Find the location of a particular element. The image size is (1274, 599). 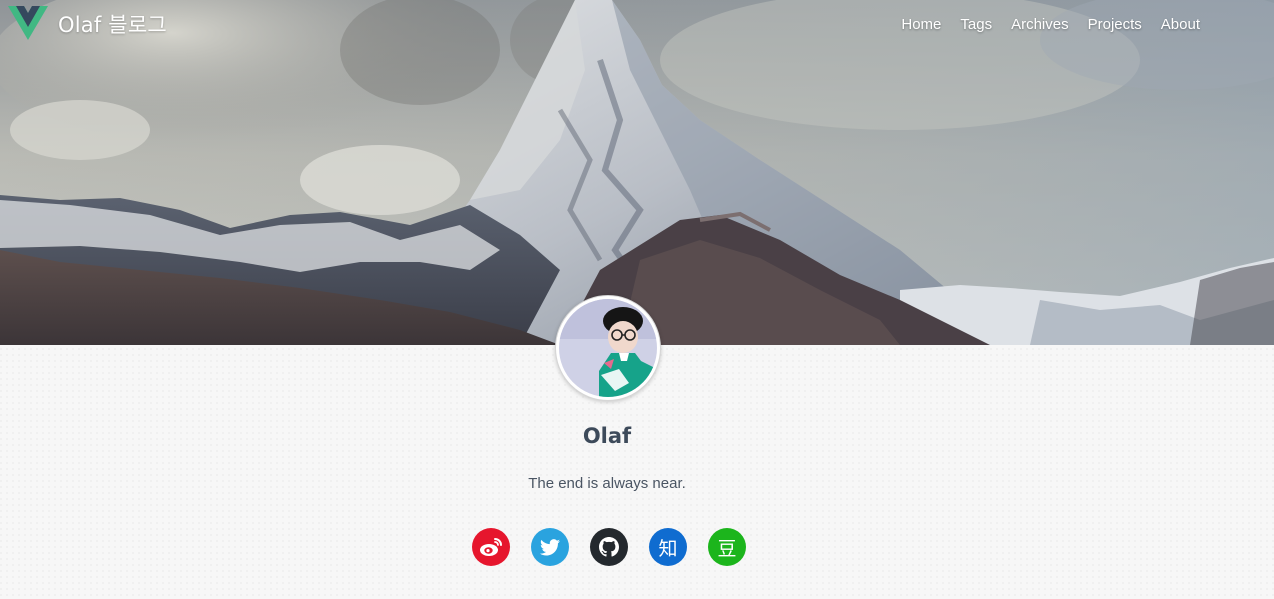

brand-link: Olaf 블로그 is located at coordinates (87, 24).